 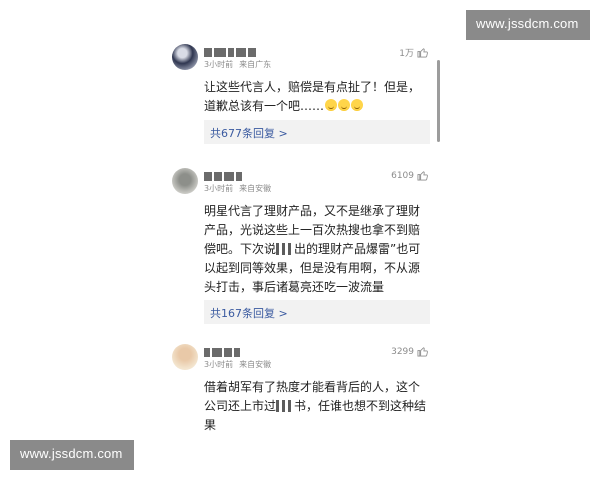 I want to click on comment-text: 借着胡军有了热度才能看背后的人，这个公司还上市过 书，任谁也想不到这种结果, so click(x=317, y=406).